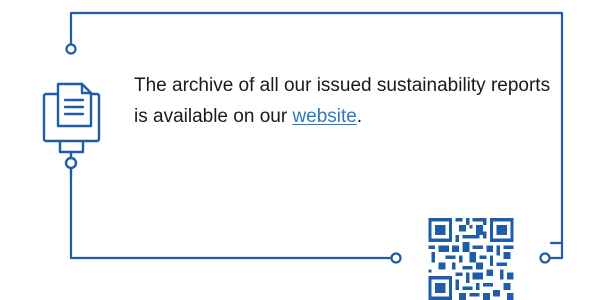 The width and height of the screenshot is (596, 300). Describe the element at coordinates (396, 258) in the screenshot. I see `frame-node-bottom-left` at that location.